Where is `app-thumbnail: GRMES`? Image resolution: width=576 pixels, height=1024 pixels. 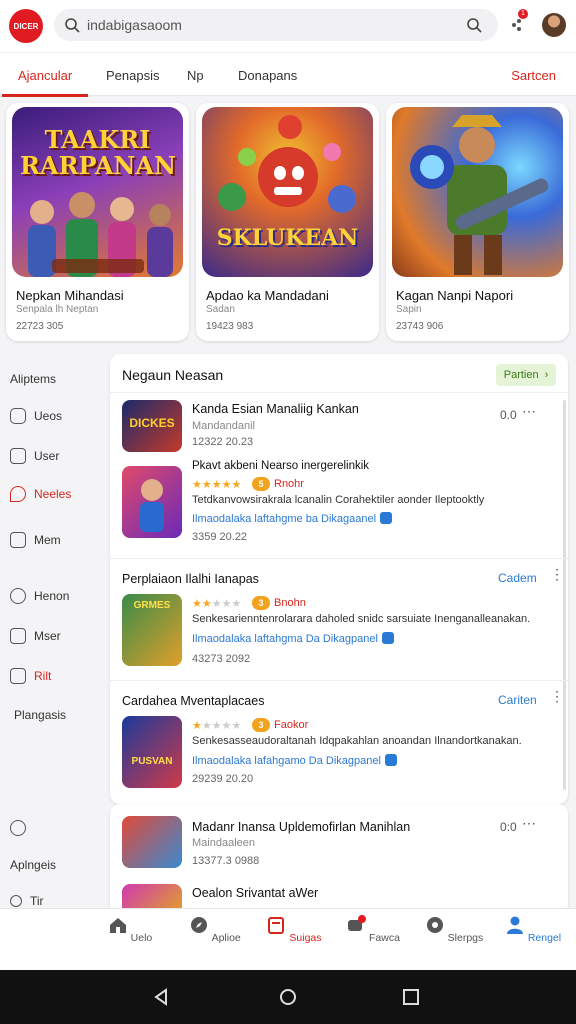 app-thumbnail: GRMES is located at coordinates (152, 630).